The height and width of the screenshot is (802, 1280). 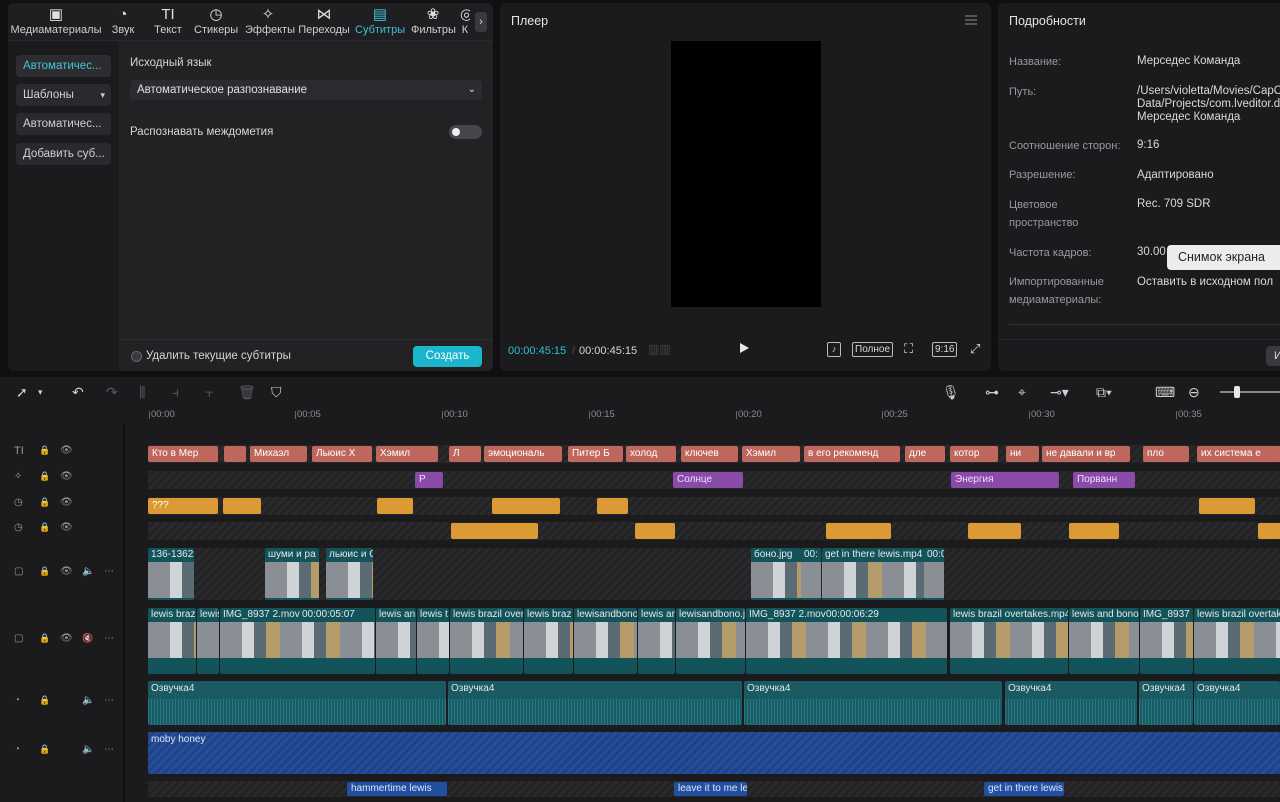 I want to click on text-clip: Михаэл, so click(x=278, y=454).